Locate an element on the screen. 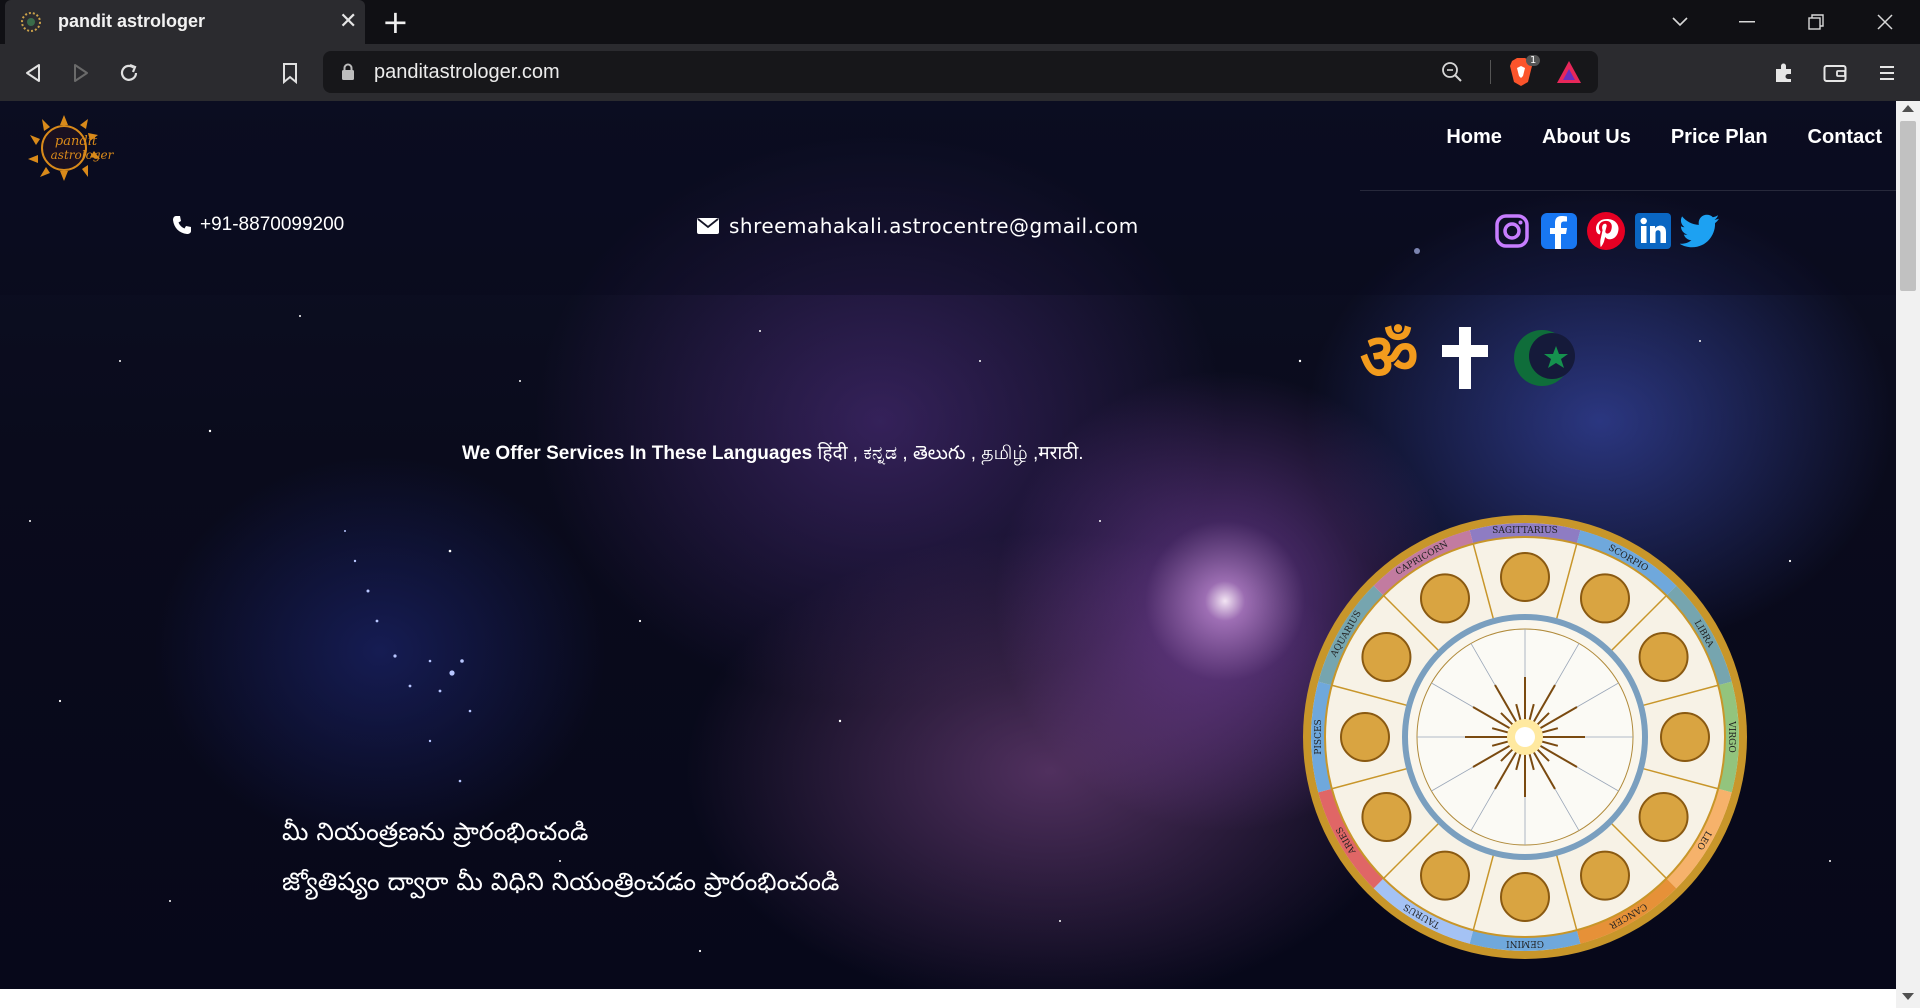 This screenshot has height=1008, width=1920. tab-title: pandit astrologer is located at coordinates (132, 21).